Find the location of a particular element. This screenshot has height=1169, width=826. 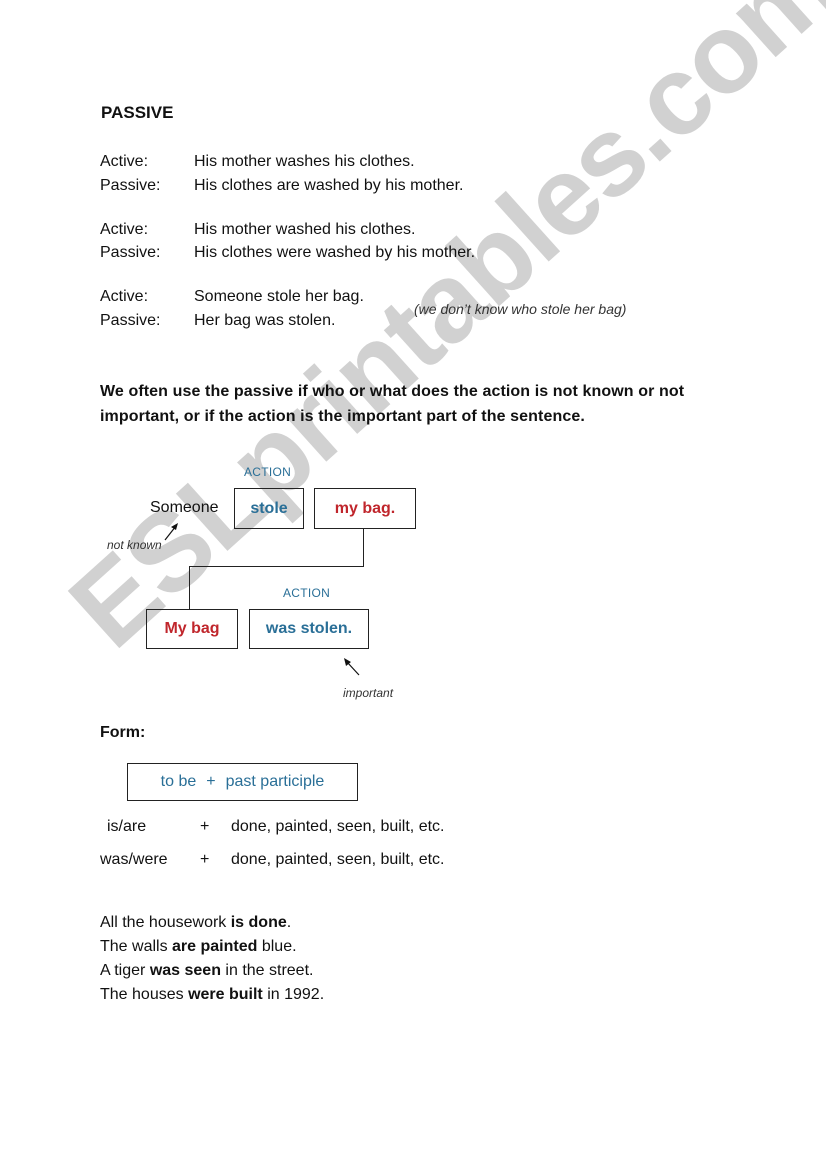

diagram-object-box: my bag. is located at coordinates (365, 508).